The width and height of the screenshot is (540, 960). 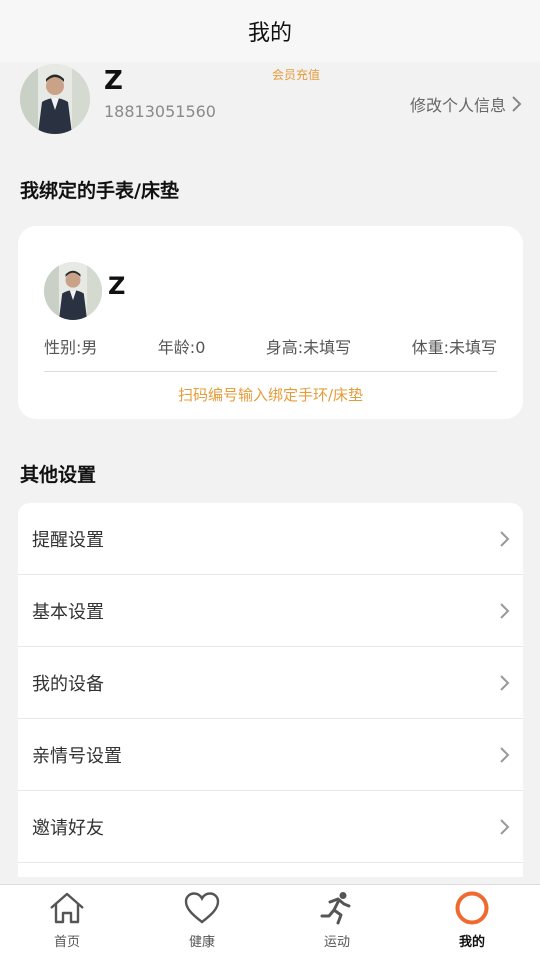 I want to click on page-title: 我的, so click(x=269, y=33).